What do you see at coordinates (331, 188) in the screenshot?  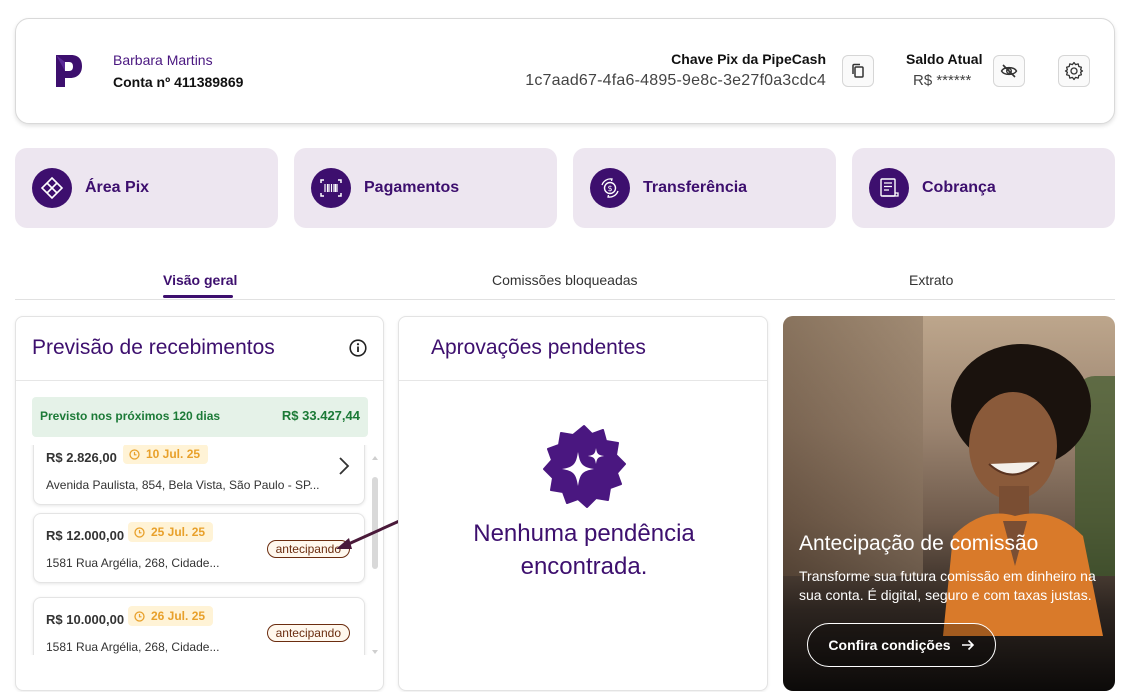 I see `barcode-icon` at bounding box center [331, 188].